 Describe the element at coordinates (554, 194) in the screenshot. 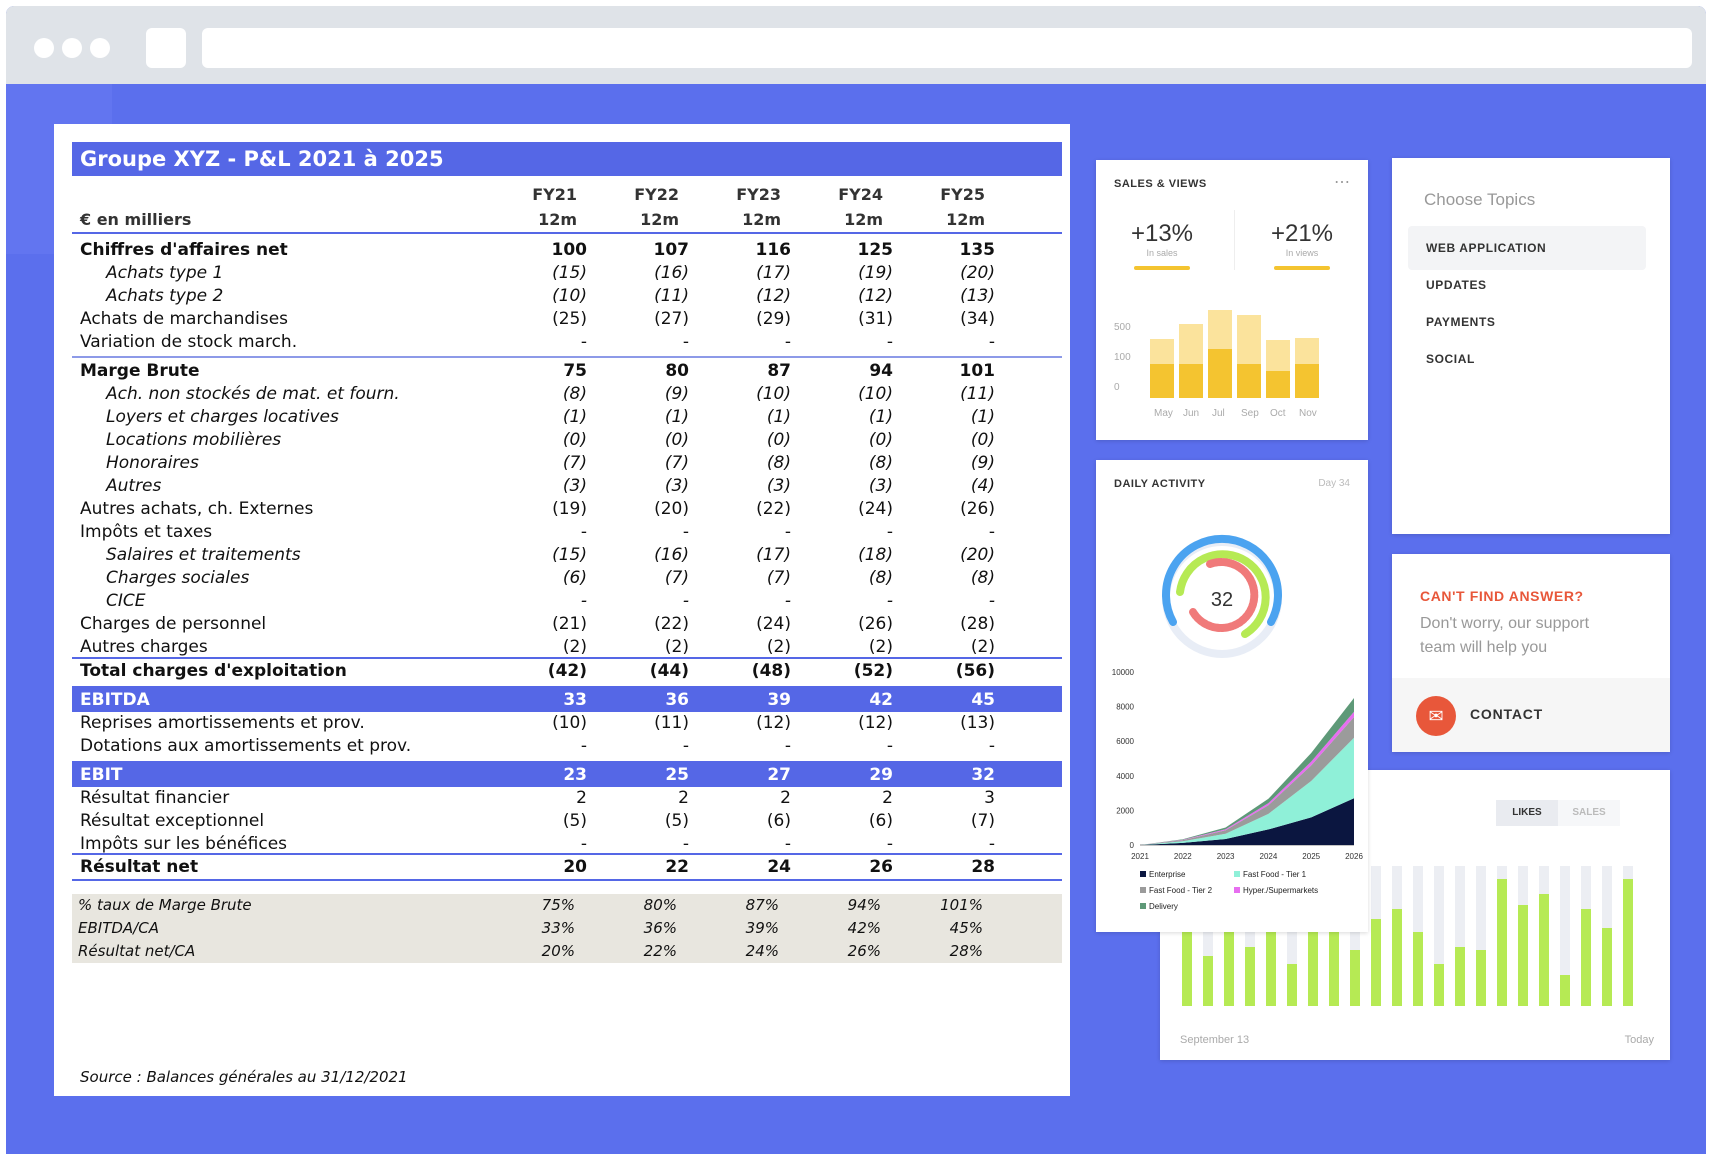

I see `year-header: FY21` at that location.